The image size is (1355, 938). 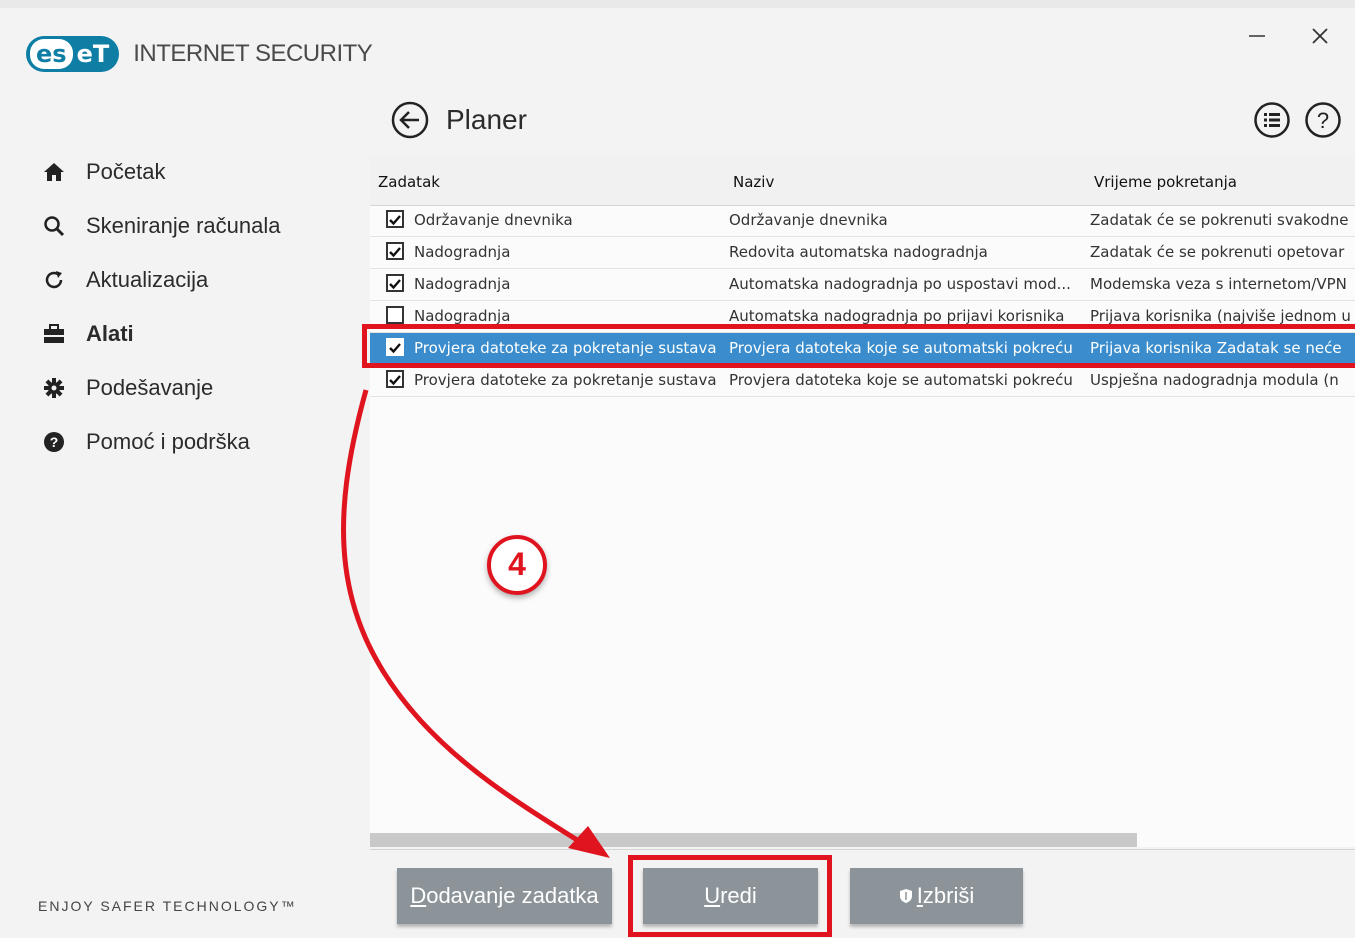 What do you see at coordinates (150, 387) in the screenshot?
I see `sidebar-item-label: Podešavanje` at bounding box center [150, 387].